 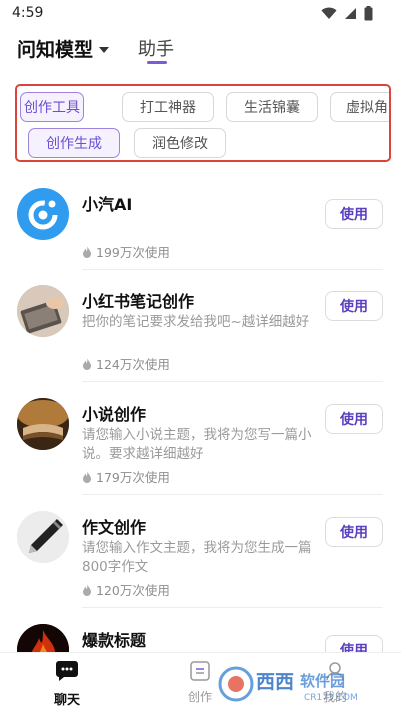 I want to click on model-selector: 问知模型, so click(x=63, y=48).